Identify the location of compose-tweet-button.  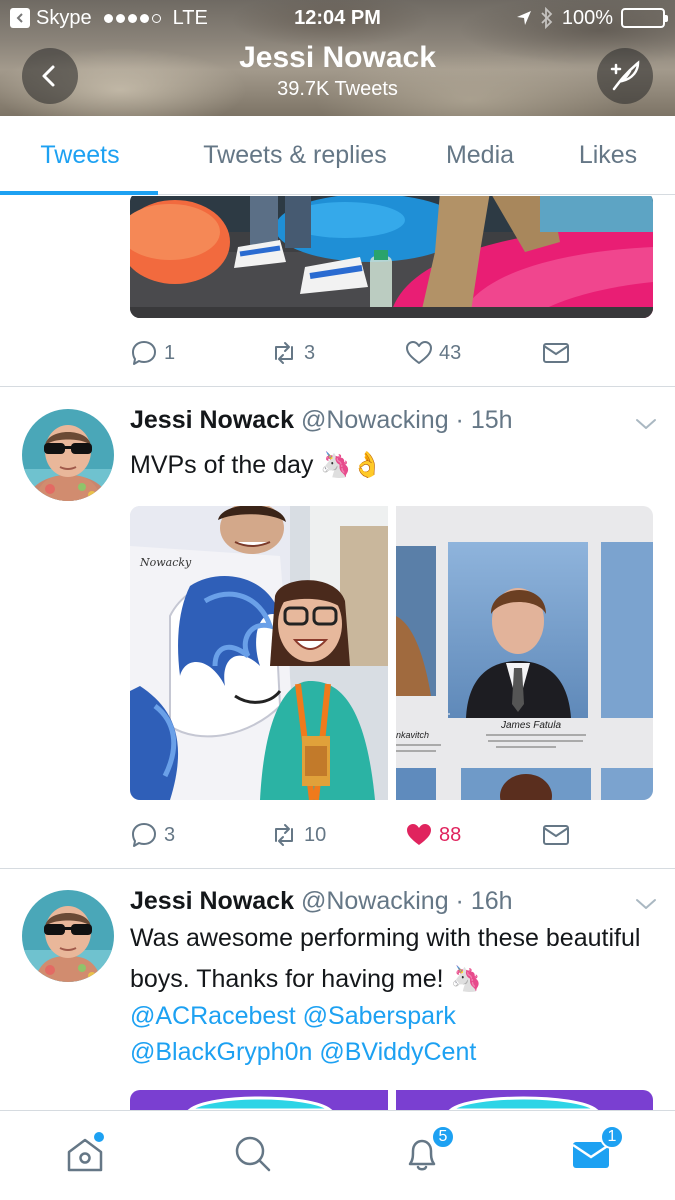
(625, 76).